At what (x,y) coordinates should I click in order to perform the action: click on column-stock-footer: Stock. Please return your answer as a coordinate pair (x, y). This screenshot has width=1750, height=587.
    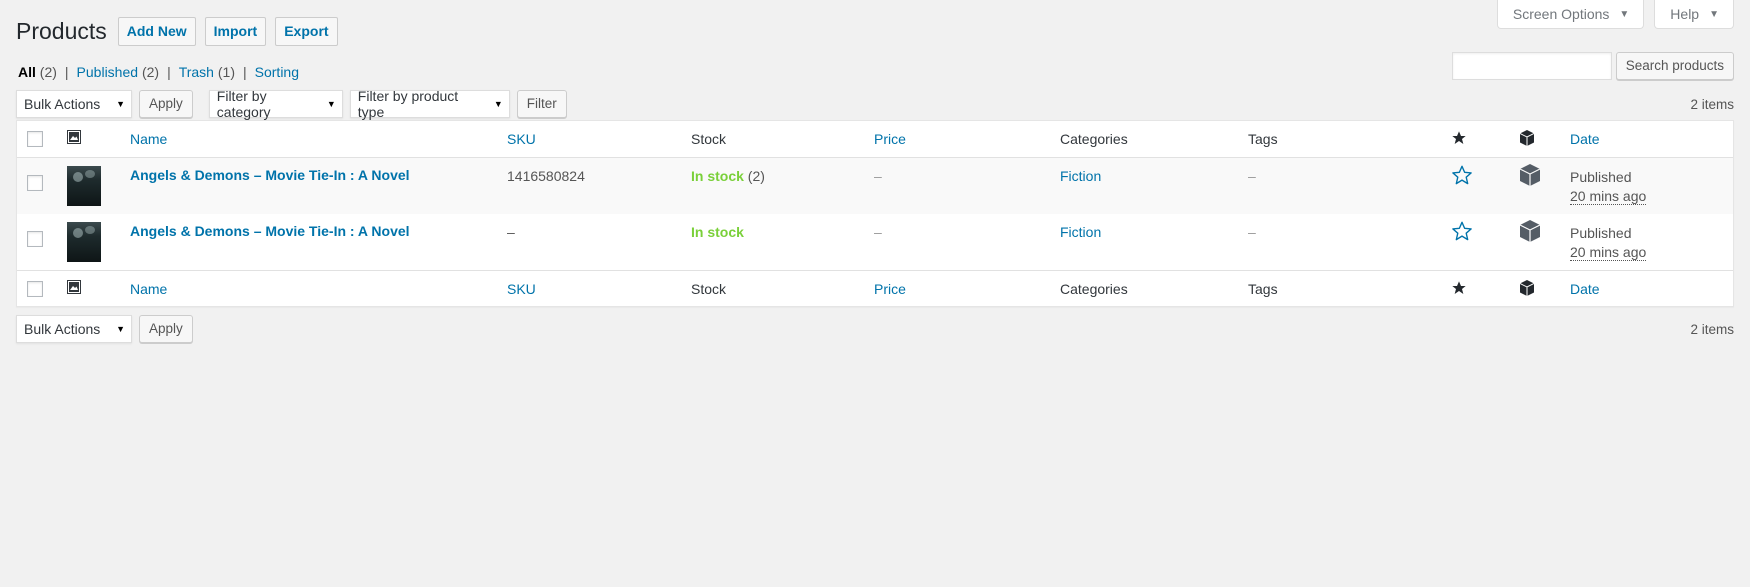
    Looking at the image, I should click on (709, 289).